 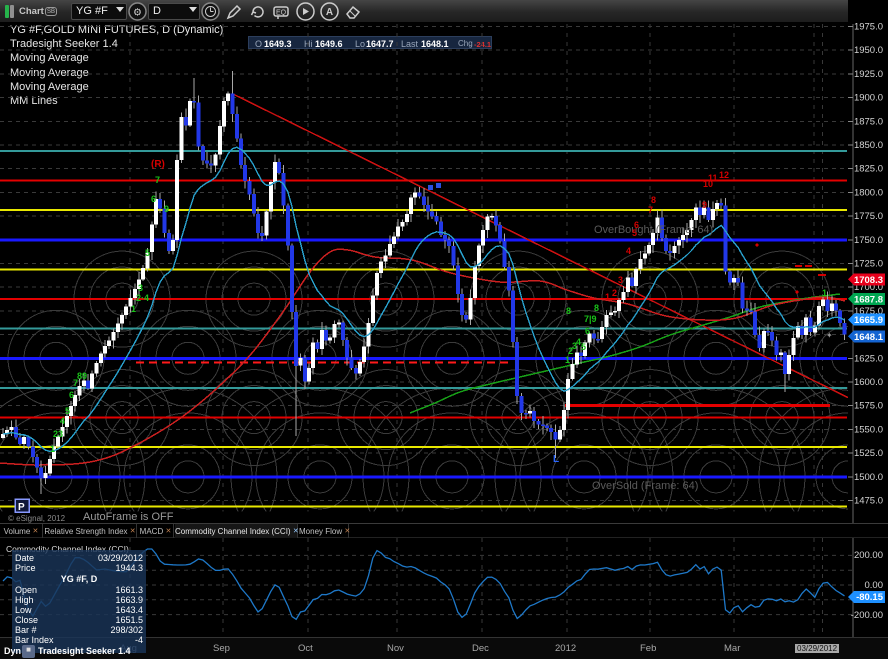 I want to click on svg-text: © eSignal, 2012, so click(x=37, y=518).